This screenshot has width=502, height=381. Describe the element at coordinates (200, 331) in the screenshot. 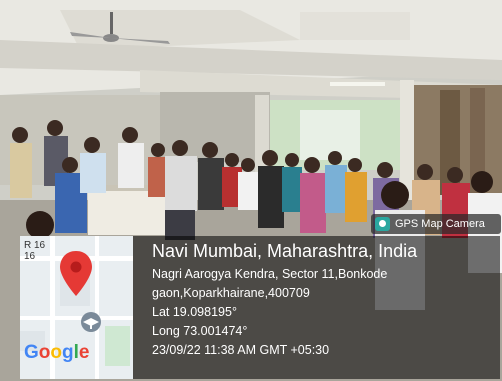

I see `longitude: Long 73.001474°` at that location.